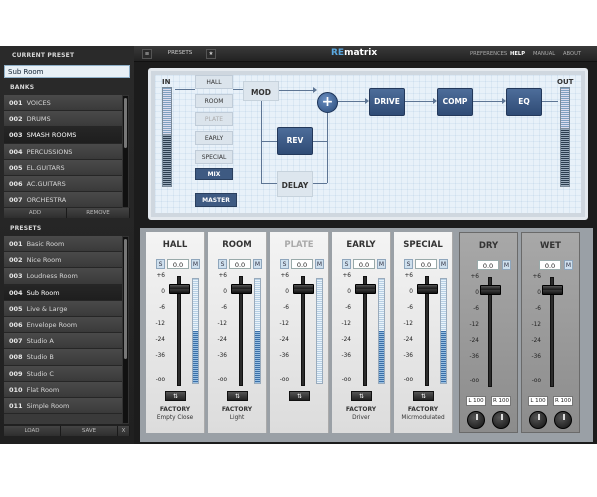  I want to click on presets-scrollbar, so click(125, 330).